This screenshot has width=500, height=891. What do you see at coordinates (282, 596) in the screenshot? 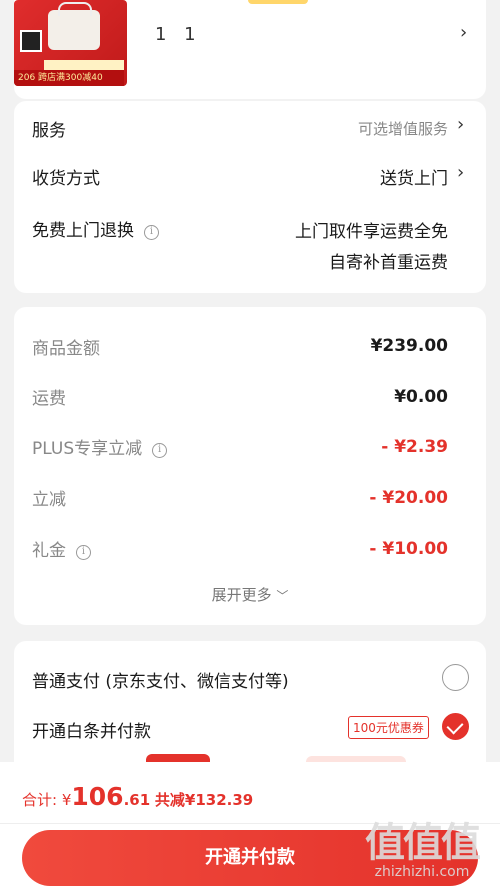
I see `chevron-down-icon: ﹀` at bounding box center [282, 596].